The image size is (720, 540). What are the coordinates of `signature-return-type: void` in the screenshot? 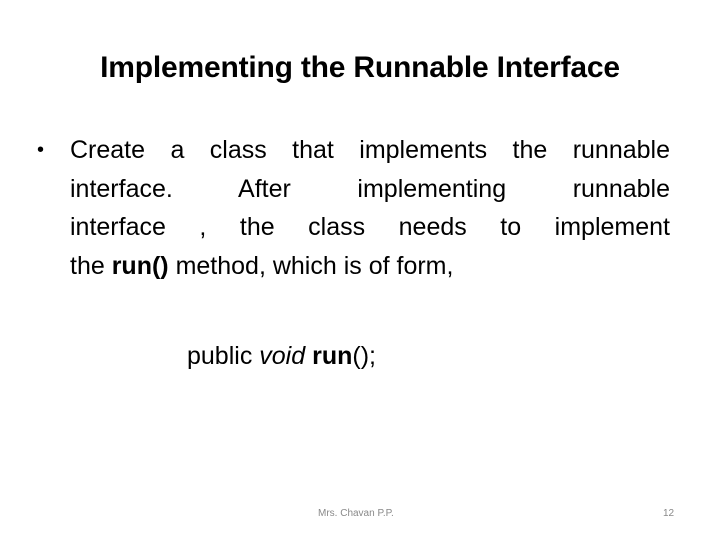 It's located at (282, 356).